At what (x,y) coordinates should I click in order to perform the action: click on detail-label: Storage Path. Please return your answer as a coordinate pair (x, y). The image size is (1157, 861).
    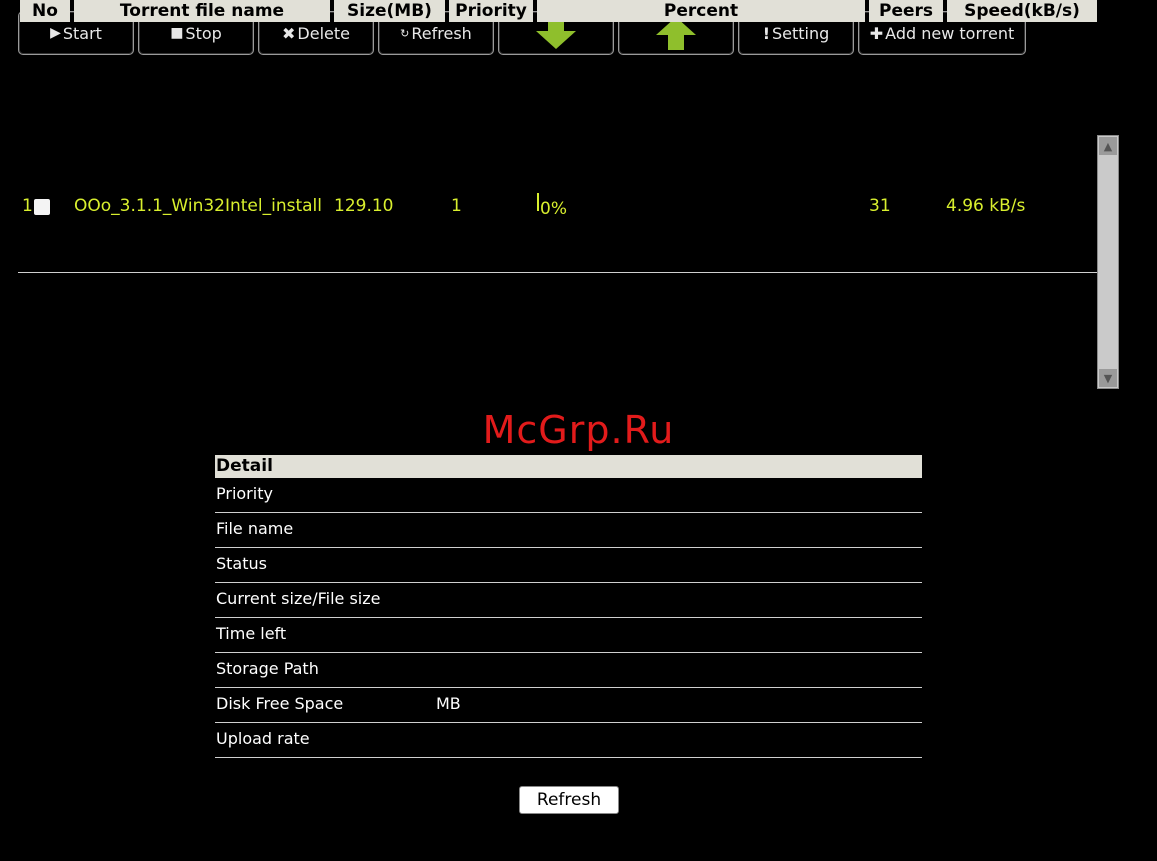
    Looking at the image, I should click on (267, 668).